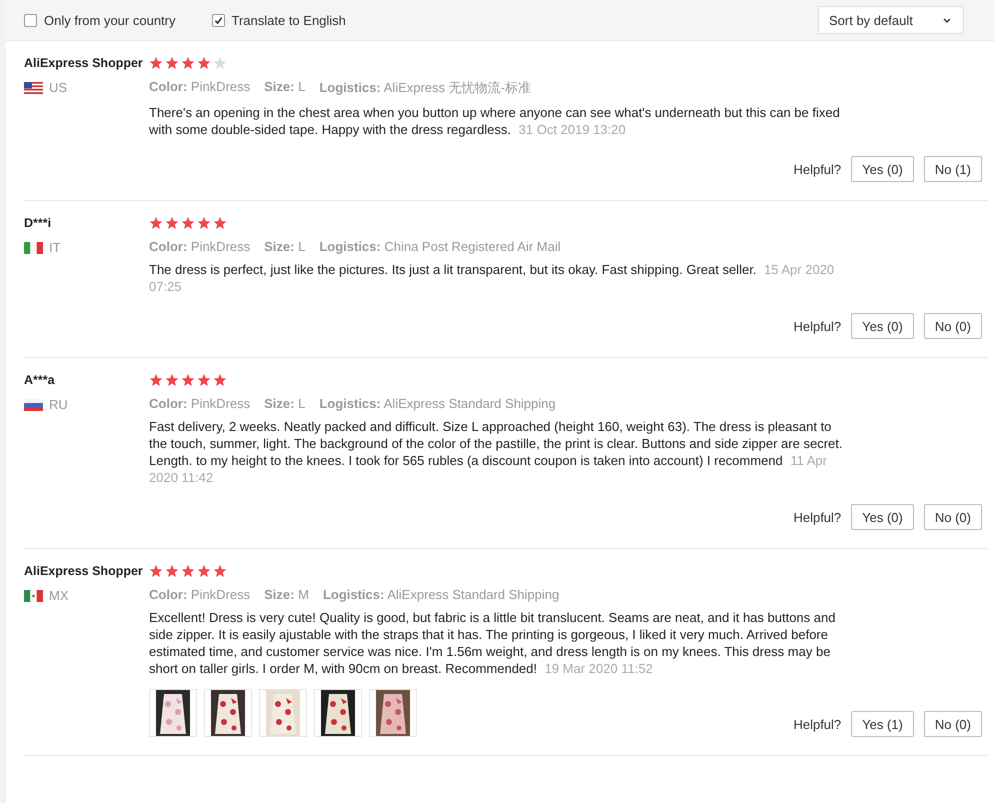  What do you see at coordinates (58, 87) in the screenshot?
I see `country-code: US` at bounding box center [58, 87].